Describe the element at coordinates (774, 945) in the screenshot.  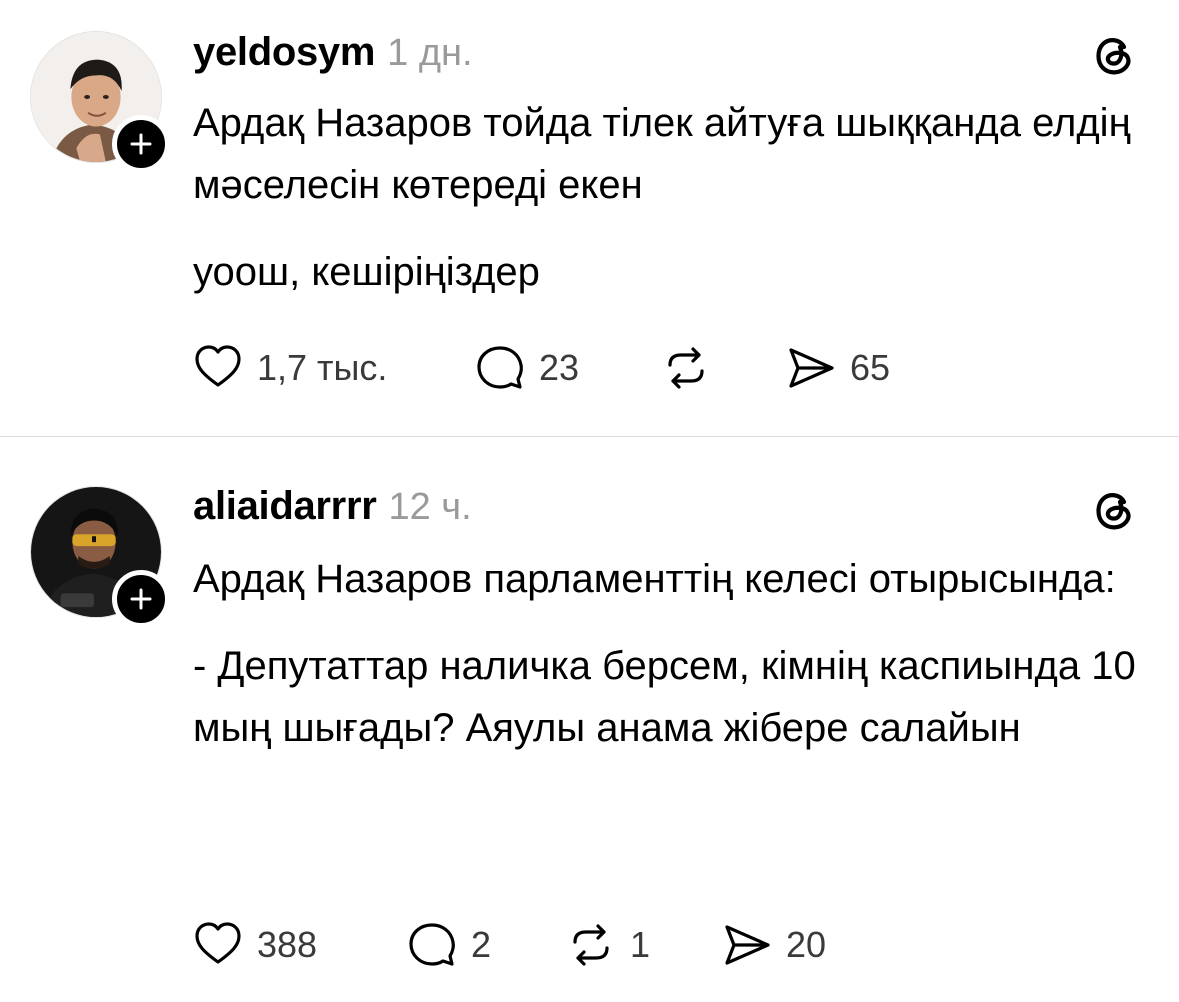
I see `share-button: 20` at that location.